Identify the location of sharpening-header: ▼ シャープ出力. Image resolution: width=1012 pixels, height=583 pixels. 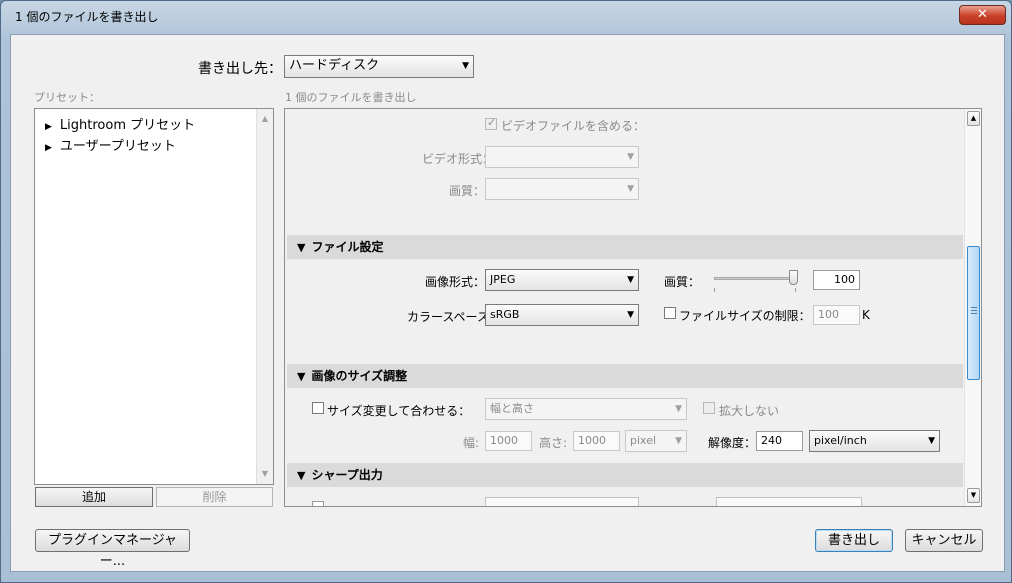
(625, 475).